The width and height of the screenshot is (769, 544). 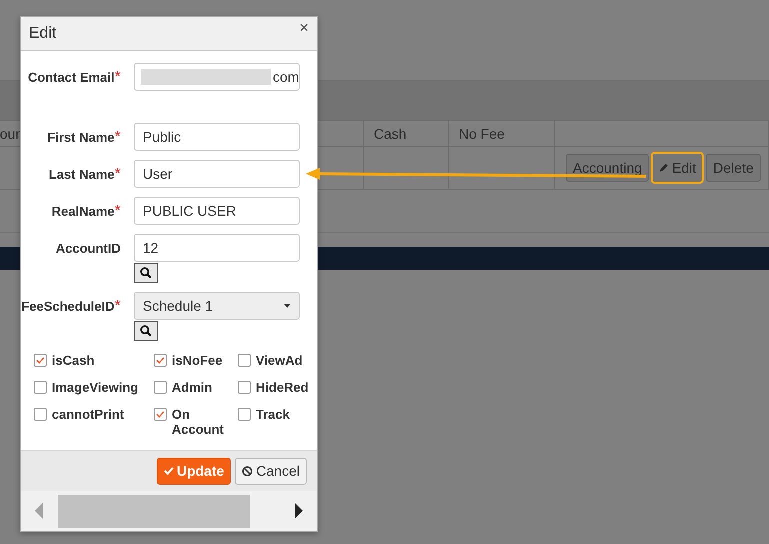 I want to click on cancel-button: Cancel, so click(x=271, y=471).